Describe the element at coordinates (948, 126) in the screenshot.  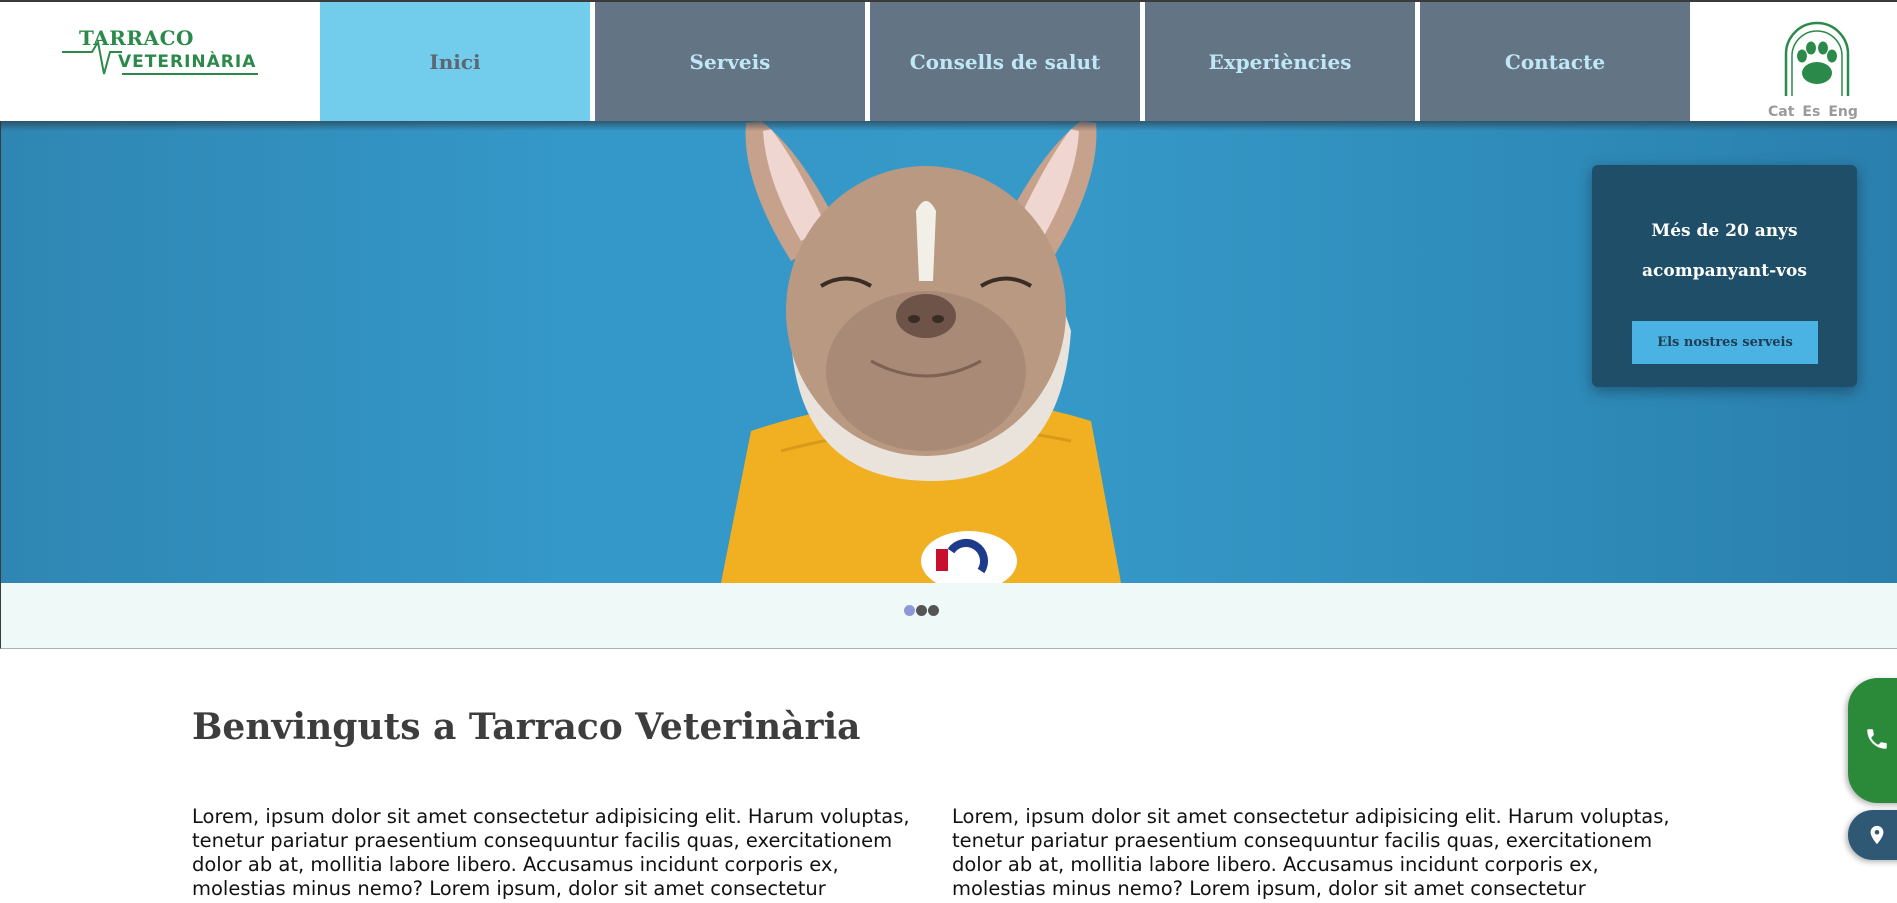
I see `header-shadow` at that location.